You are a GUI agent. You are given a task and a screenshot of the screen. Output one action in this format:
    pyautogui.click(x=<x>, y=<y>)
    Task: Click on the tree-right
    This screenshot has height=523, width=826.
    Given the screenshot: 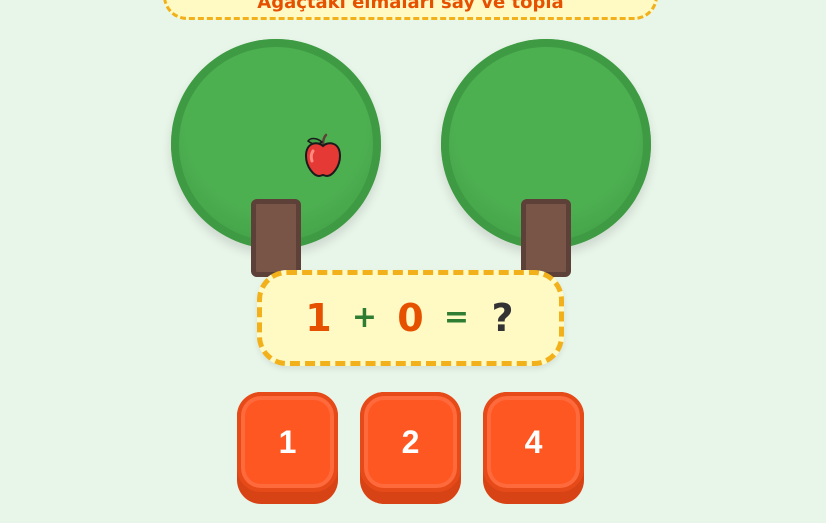 What is the action you would take?
    pyautogui.click(x=546, y=159)
    